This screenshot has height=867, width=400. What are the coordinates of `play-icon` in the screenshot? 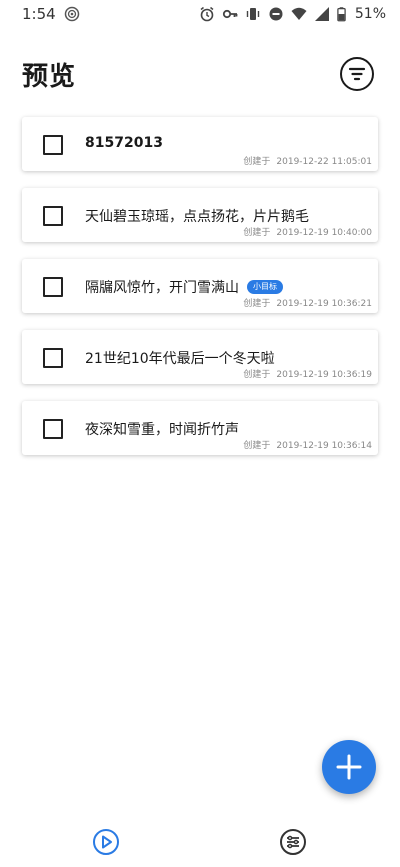 It's located at (106, 842).